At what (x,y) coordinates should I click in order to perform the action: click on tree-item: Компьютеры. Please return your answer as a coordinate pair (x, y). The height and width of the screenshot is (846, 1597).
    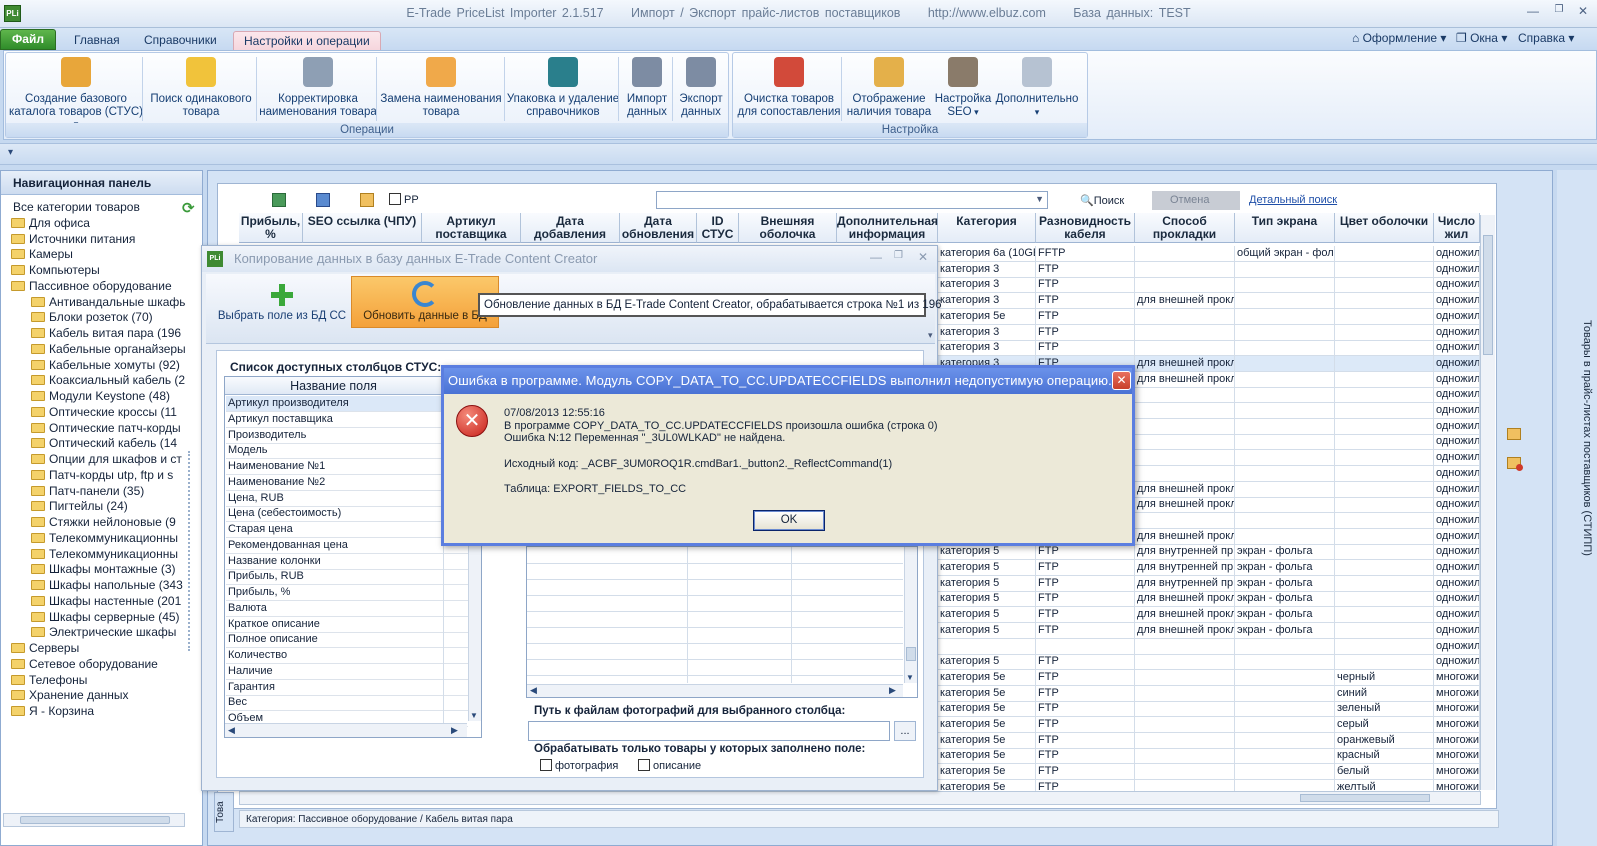
    Looking at the image, I should click on (55, 270).